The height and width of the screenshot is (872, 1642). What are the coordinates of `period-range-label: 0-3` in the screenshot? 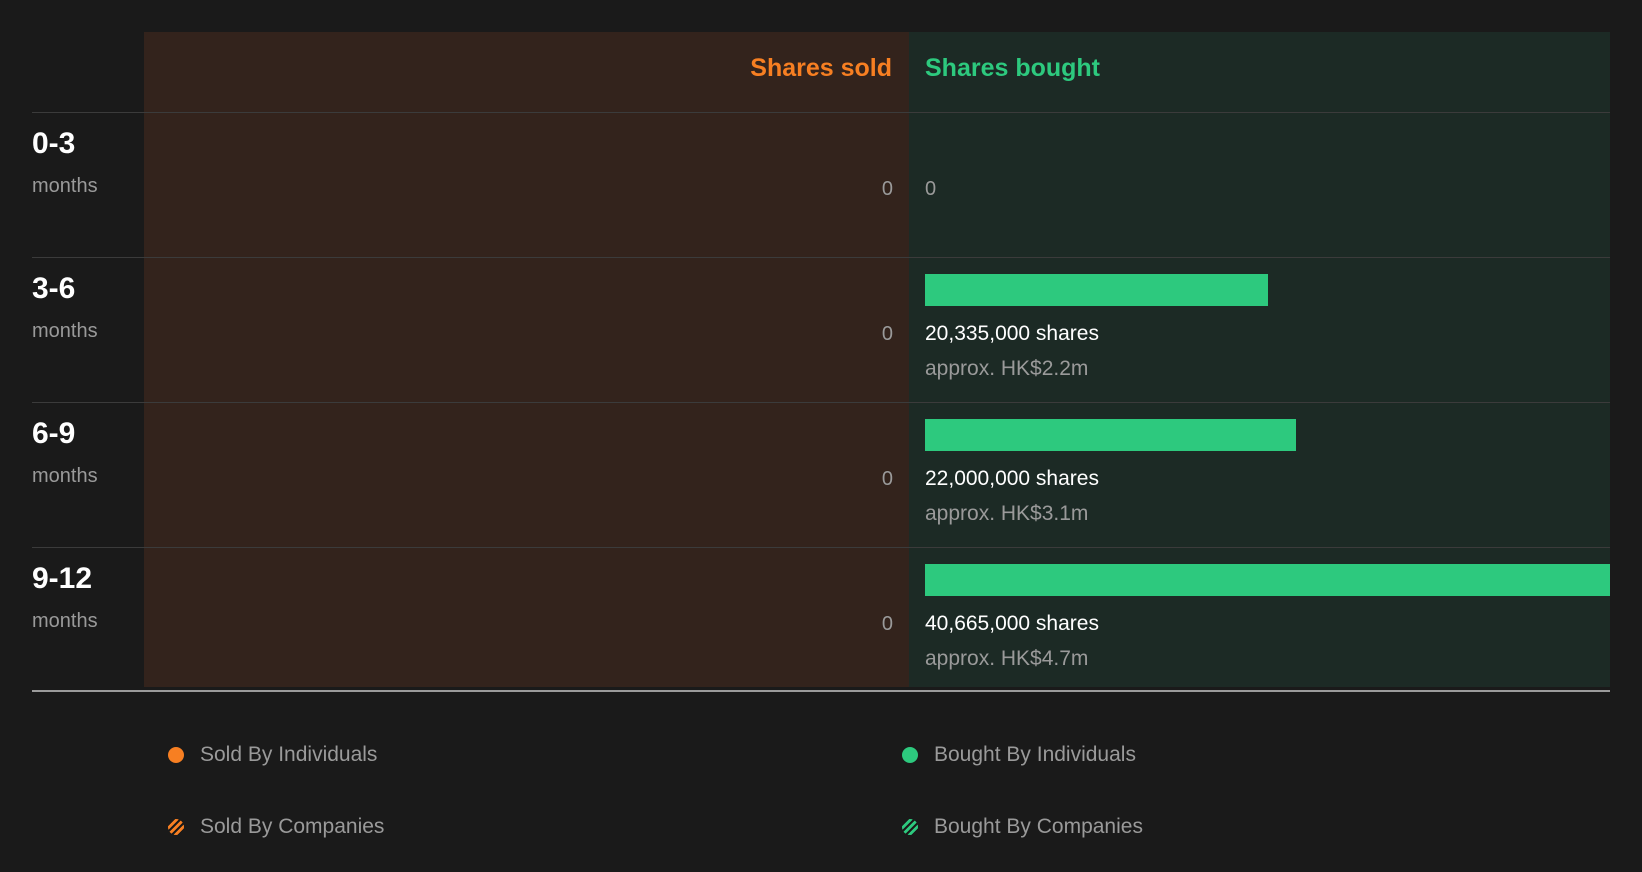 It's located at (54, 143).